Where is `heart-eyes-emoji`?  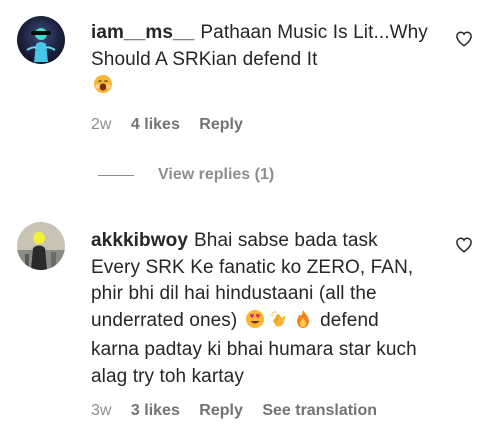 heart-eyes-emoji is located at coordinates (255, 323).